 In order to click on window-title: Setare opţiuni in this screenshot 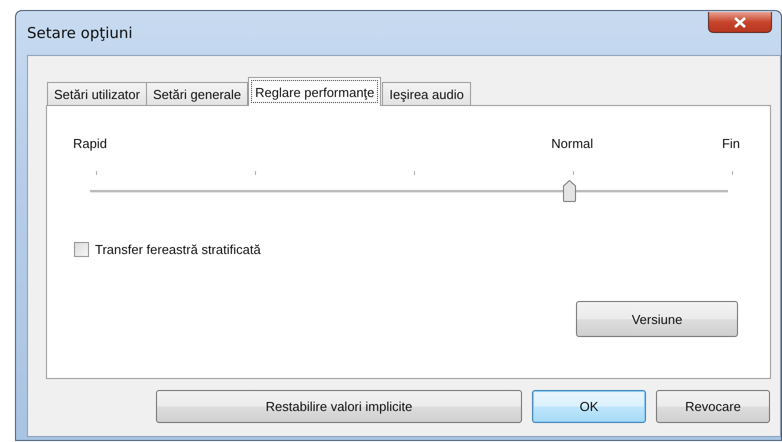, I will do `click(80, 33)`.